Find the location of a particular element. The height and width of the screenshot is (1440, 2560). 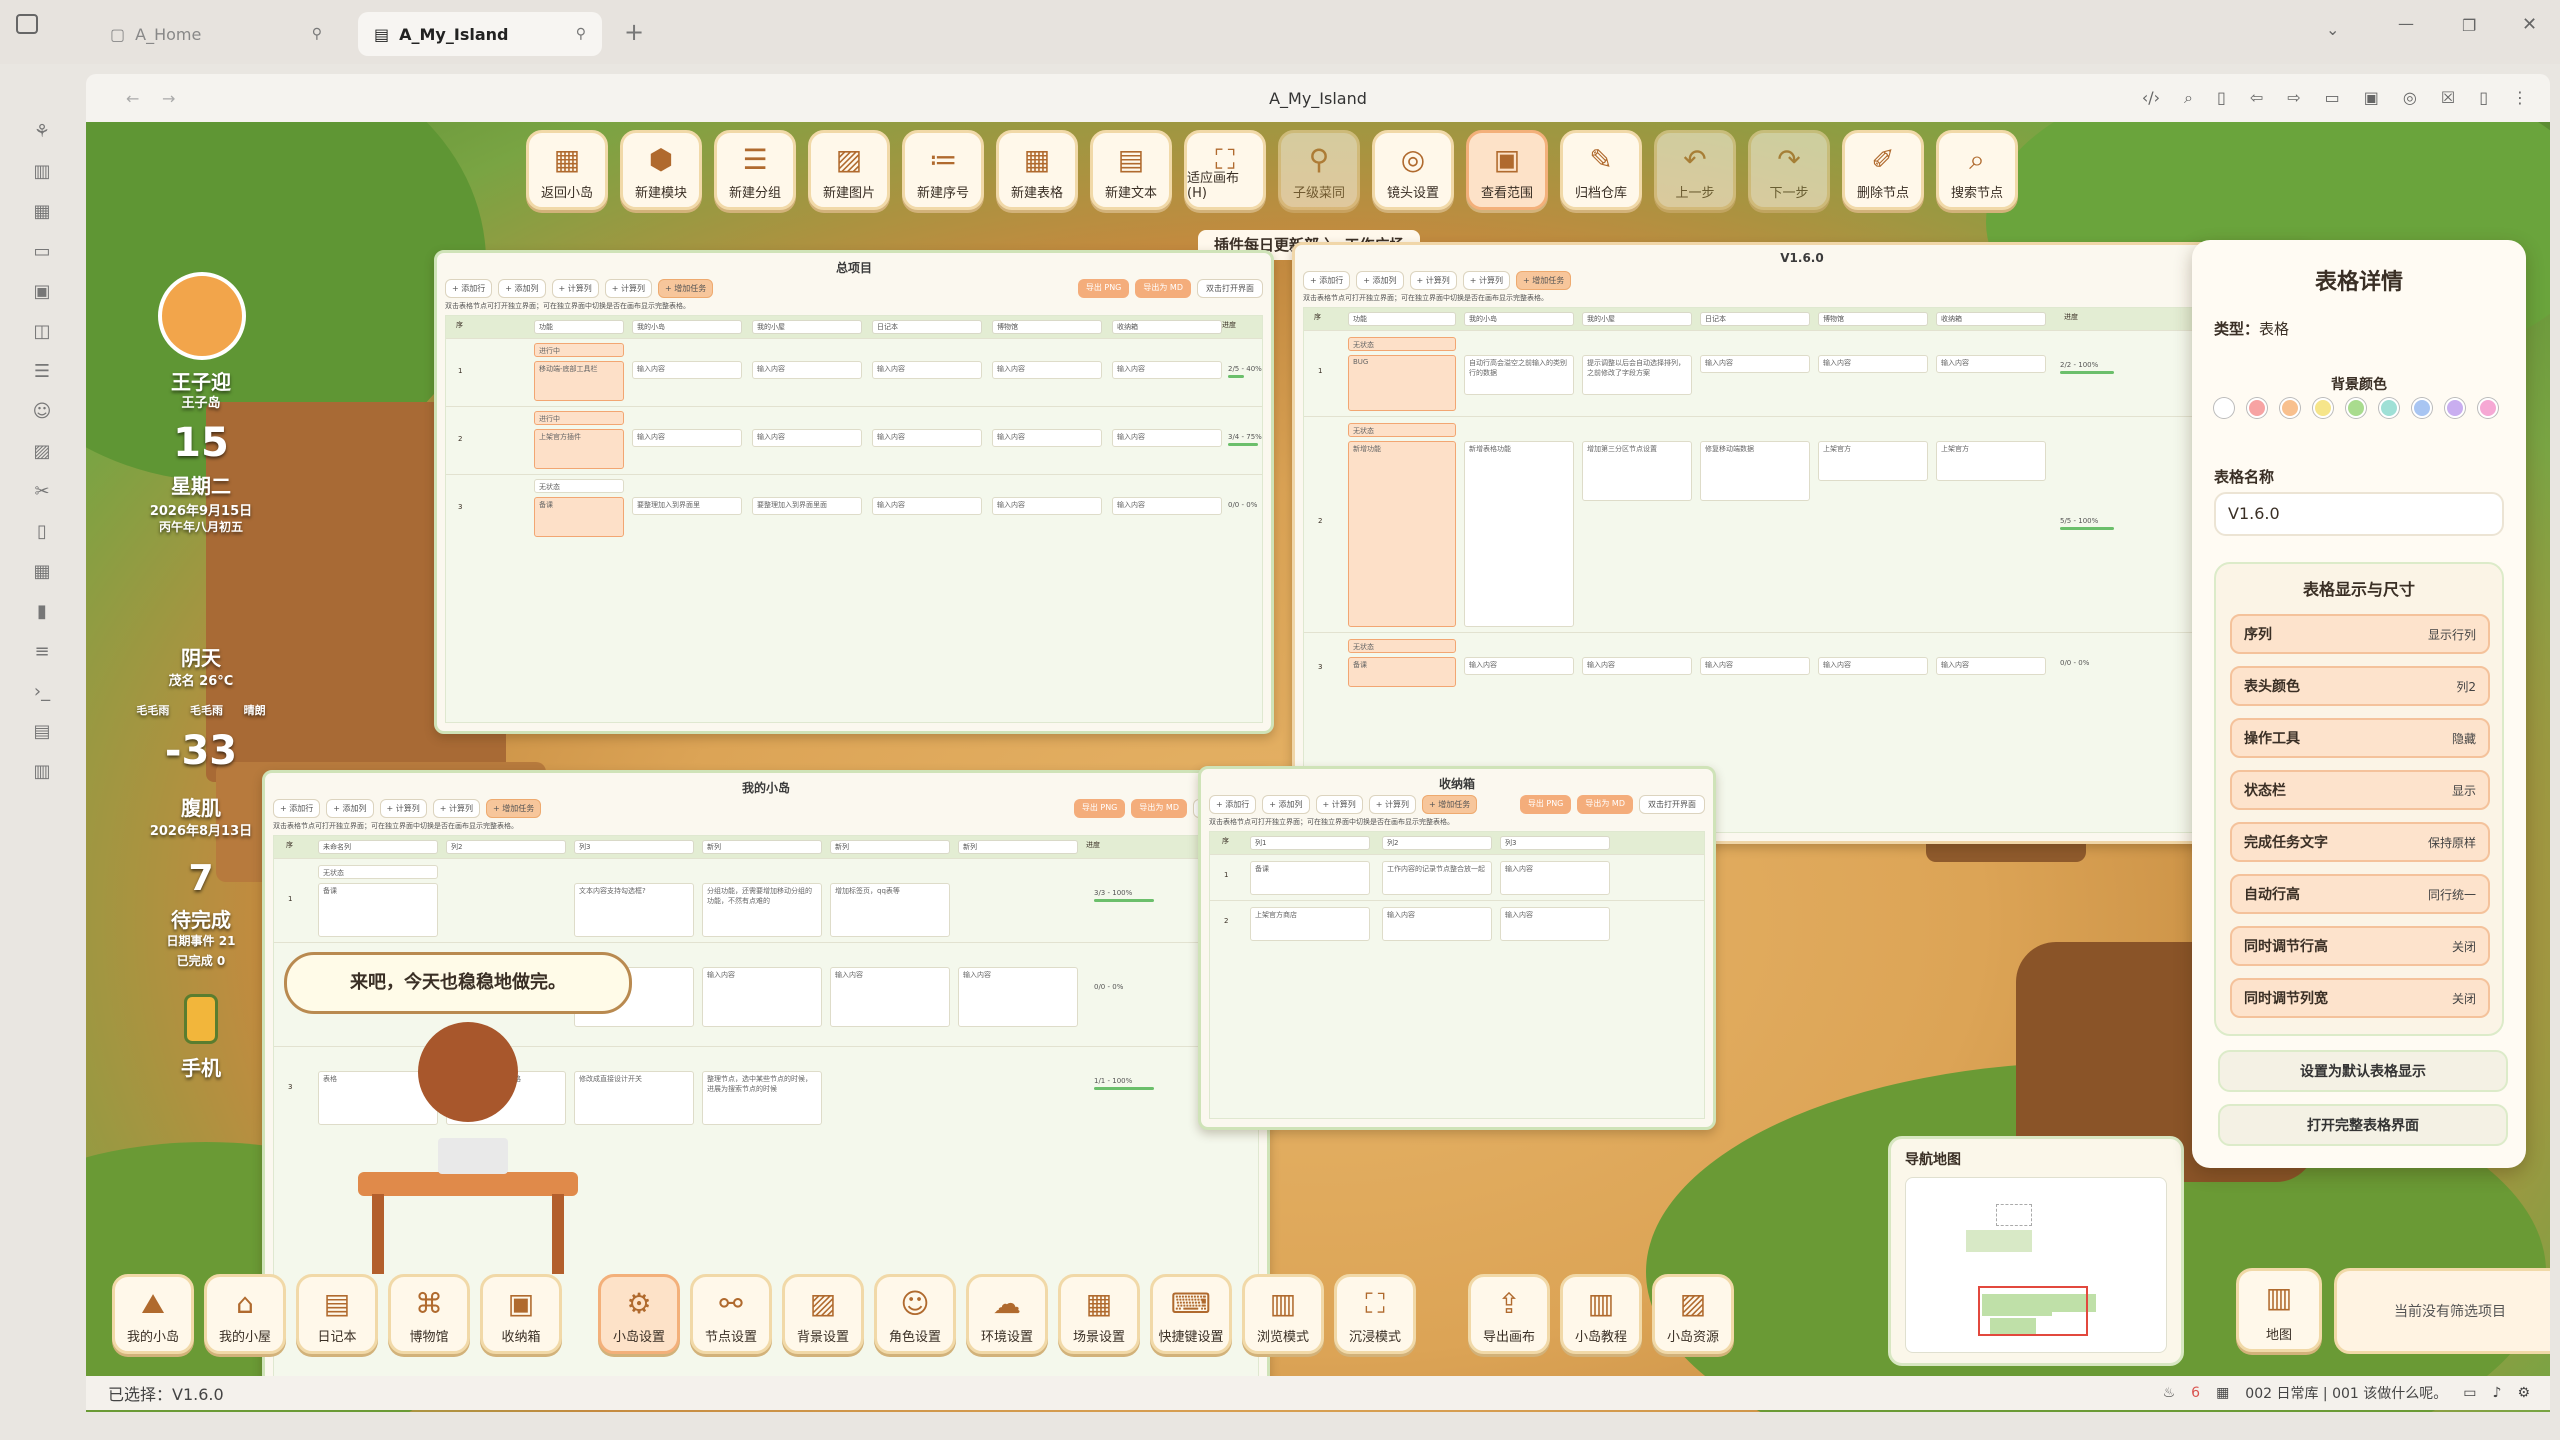

btool-export-canvas: ⇪ 导出画布 is located at coordinates (1509, 1314).